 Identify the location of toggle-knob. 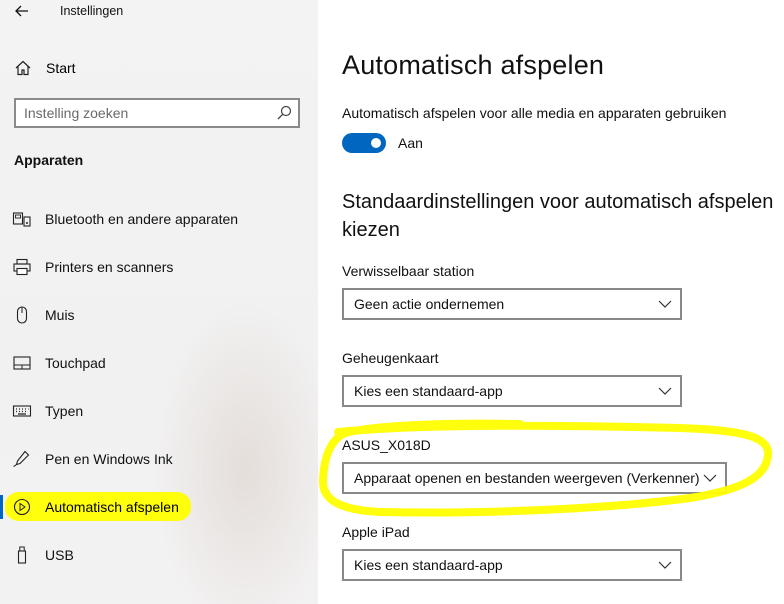
(376, 143).